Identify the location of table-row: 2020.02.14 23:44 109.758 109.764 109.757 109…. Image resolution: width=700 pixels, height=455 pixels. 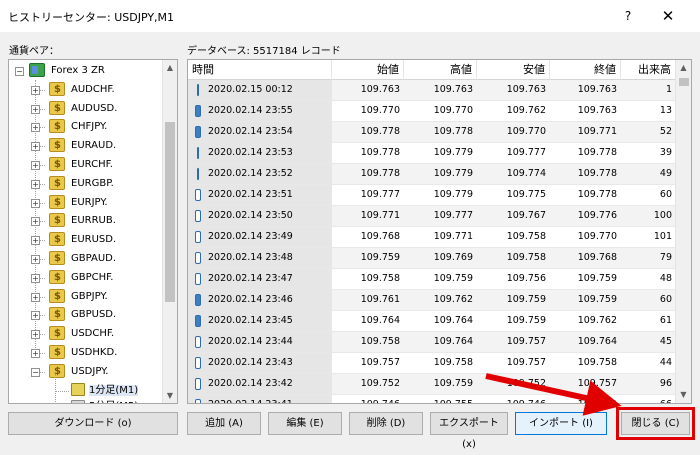
(432, 342).